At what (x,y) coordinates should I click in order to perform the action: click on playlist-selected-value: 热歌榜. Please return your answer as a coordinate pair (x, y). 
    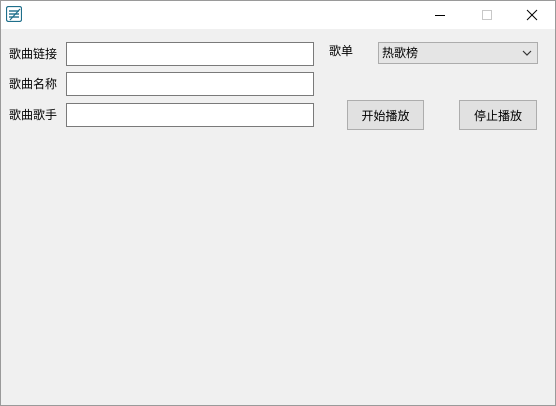
    Looking at the image, I should click on (400, 53).